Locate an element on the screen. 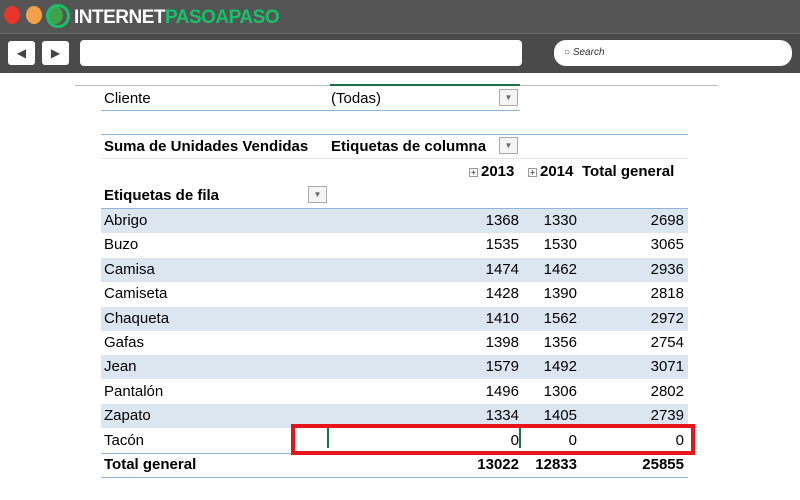  search-input: ○ Search is located at coordinates (673, 53).